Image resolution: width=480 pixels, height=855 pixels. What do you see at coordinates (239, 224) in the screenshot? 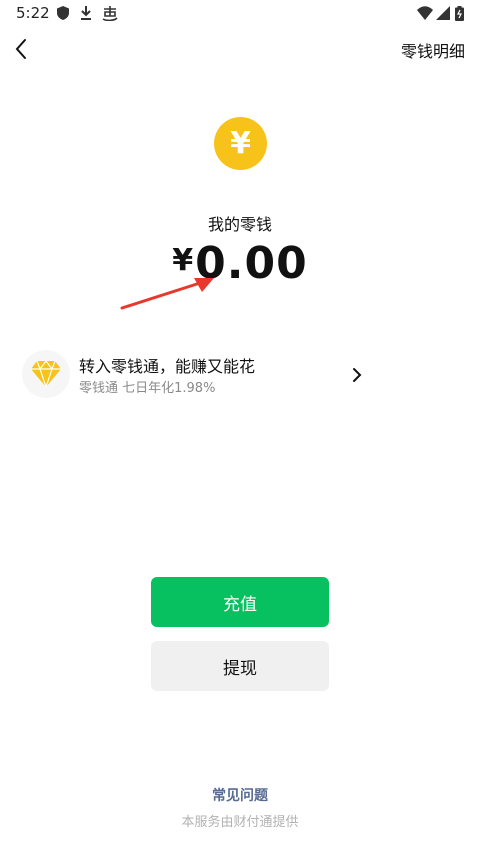
I see `balance-label: 我的零钱` at bounding box center [239, 224].